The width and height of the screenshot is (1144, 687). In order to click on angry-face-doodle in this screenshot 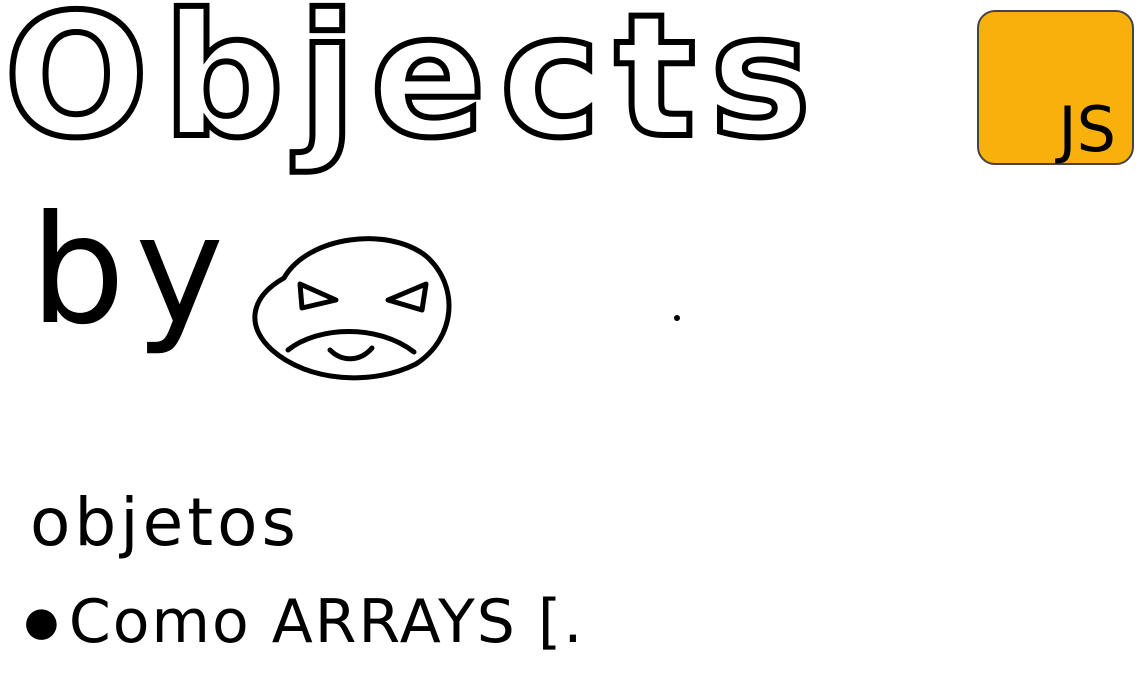, I will do `click(352, 308)`.